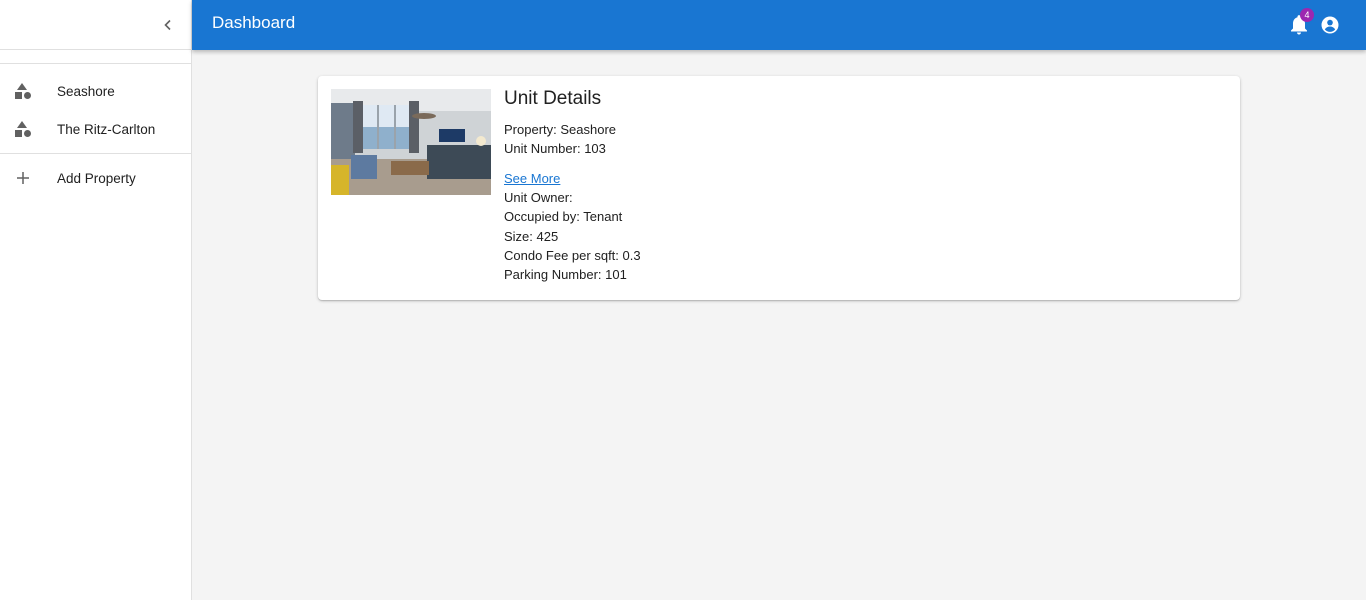 The image size is (1366, 600). I want to click on side-drawer: Seashore The Ritz-Carlton Add Property, so click(96, 300).